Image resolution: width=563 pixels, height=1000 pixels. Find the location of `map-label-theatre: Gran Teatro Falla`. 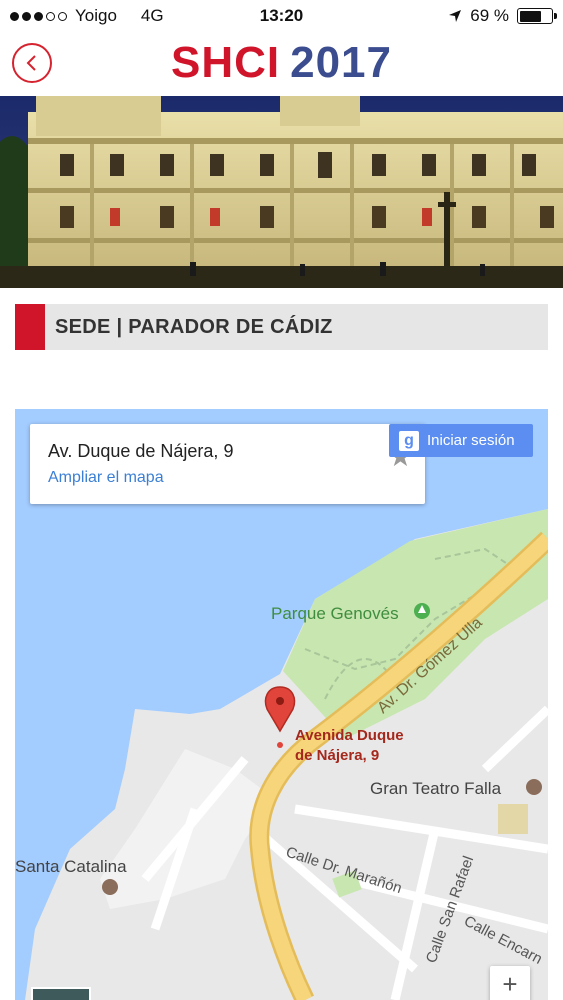

map-label-theatre: Gran Teatro Falla is located at coordinates (436, 788).